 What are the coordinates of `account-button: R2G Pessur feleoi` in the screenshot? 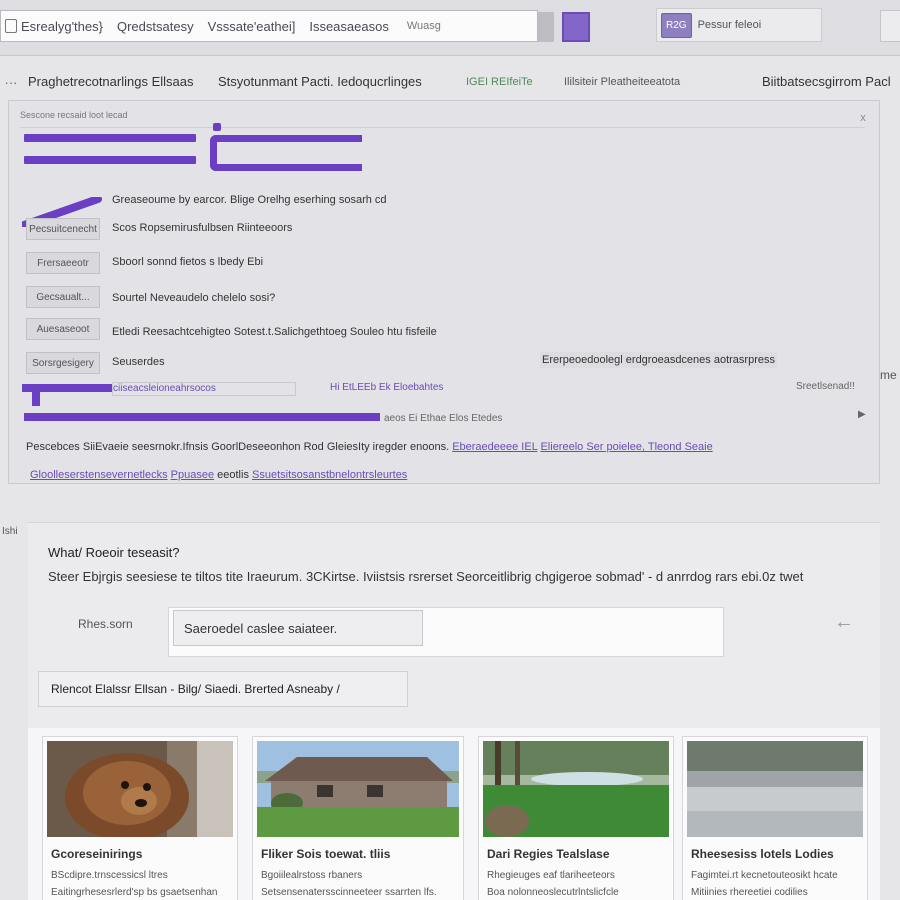 It's located at (739, 25).